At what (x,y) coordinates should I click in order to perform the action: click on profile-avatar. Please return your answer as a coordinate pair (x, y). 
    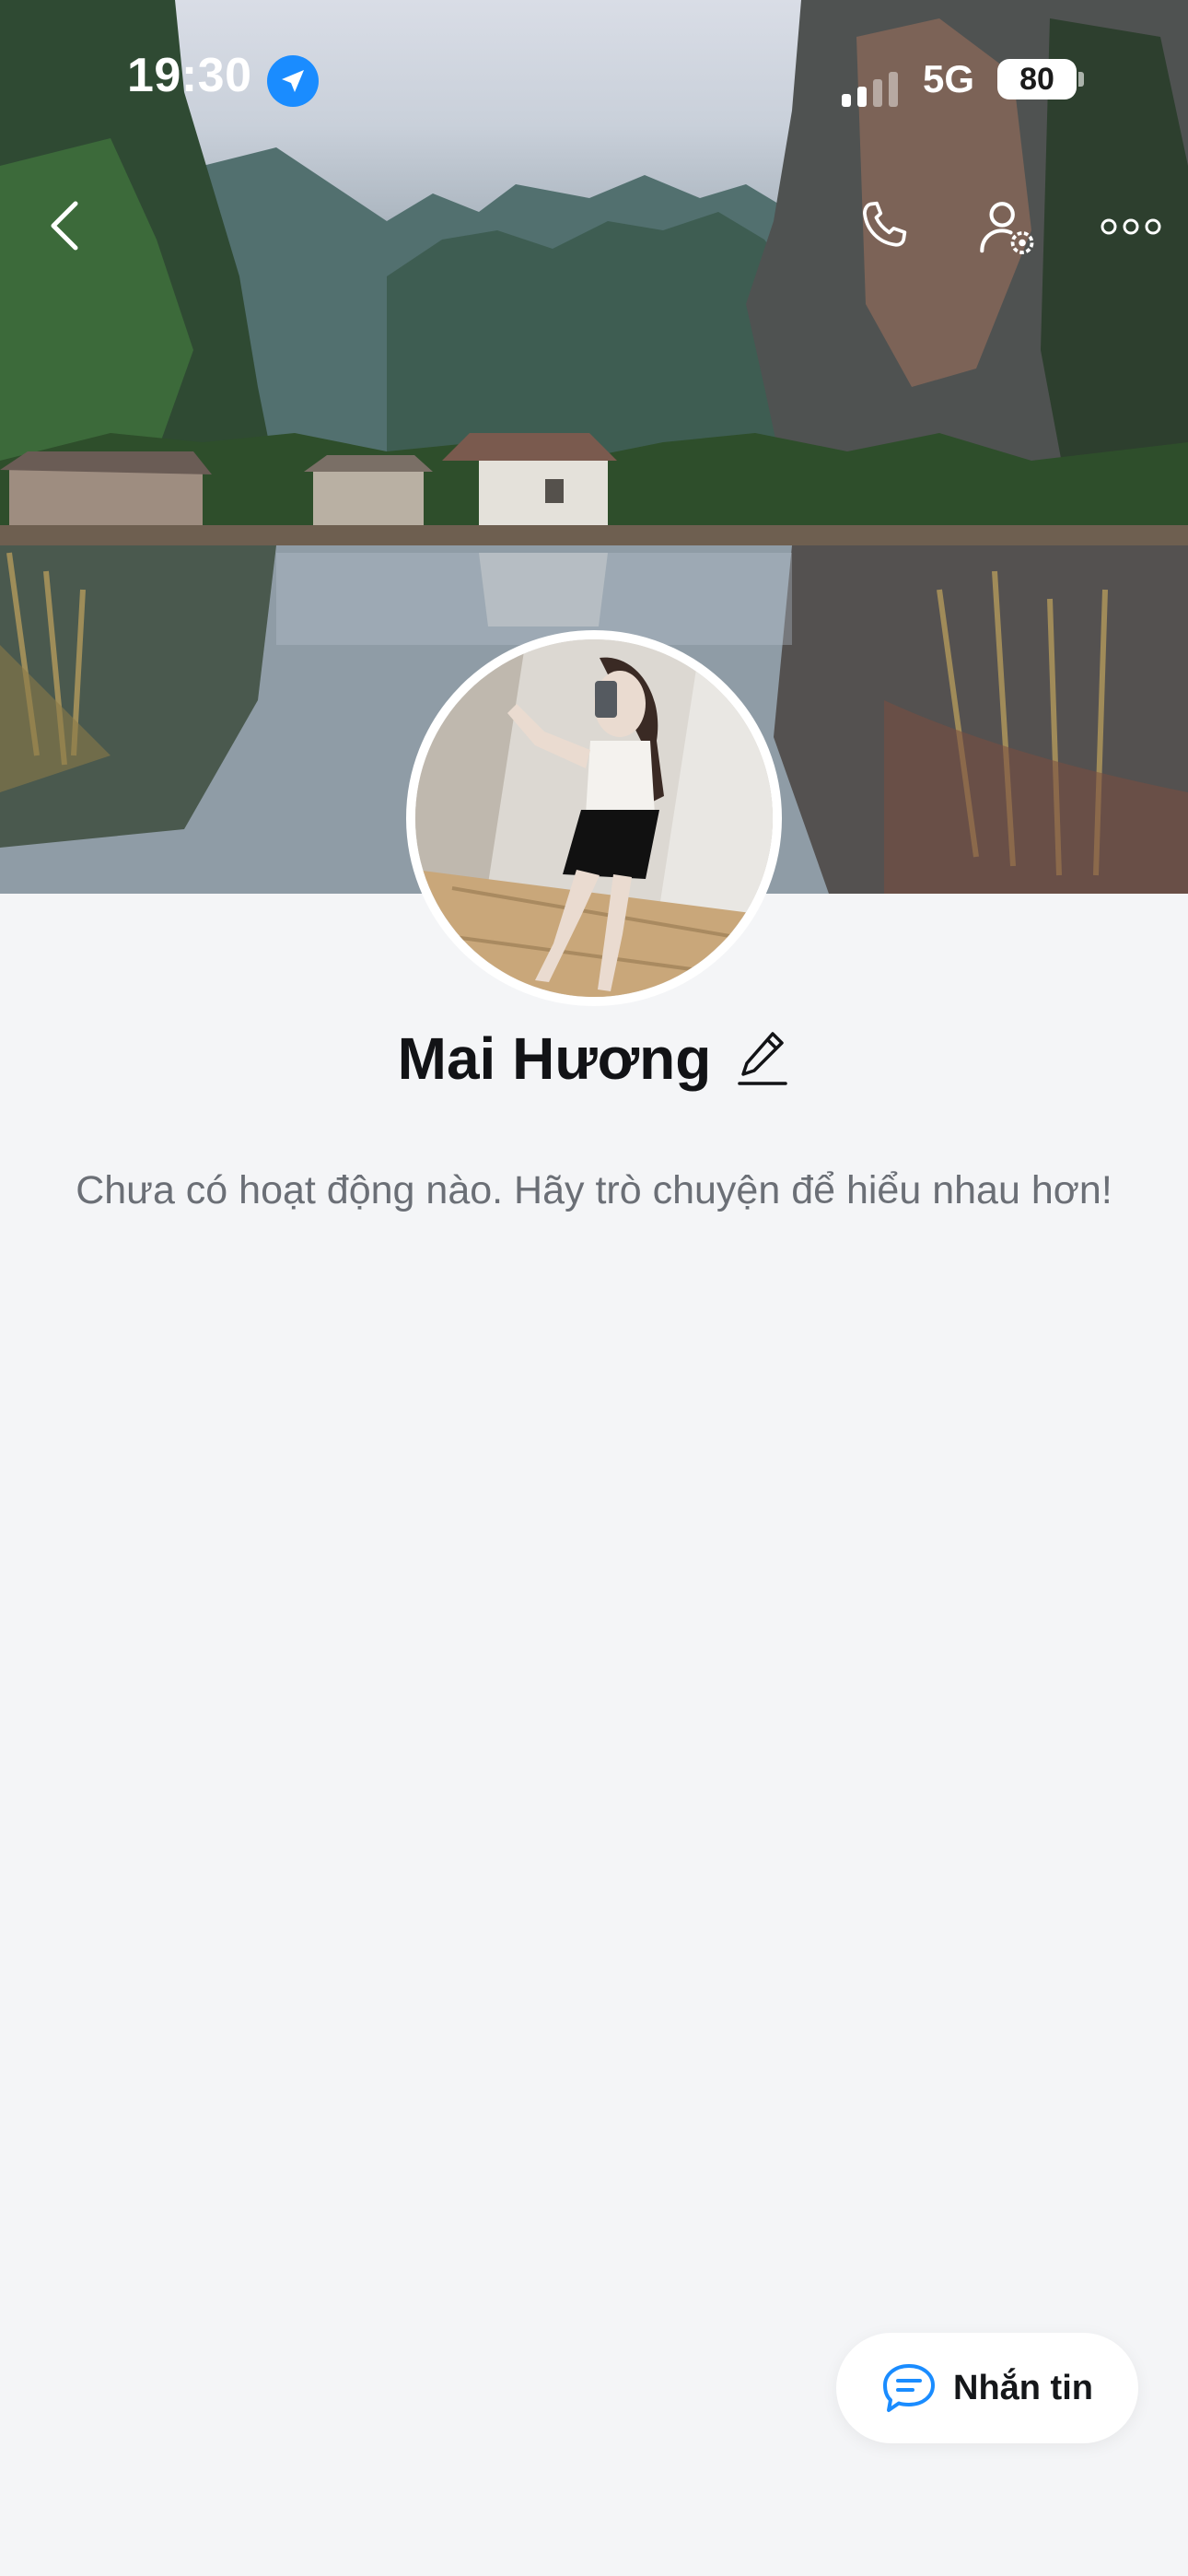
    Looking at the image, I should click on (594, 818).